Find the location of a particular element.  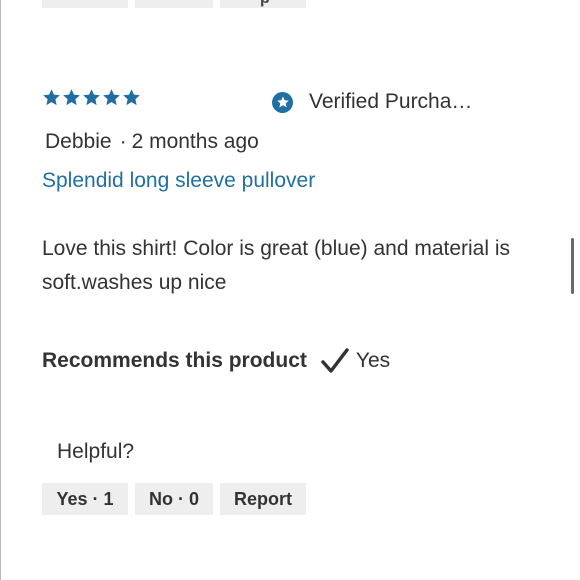

previous-review-buttons: p is located at coordinates (174, 4).